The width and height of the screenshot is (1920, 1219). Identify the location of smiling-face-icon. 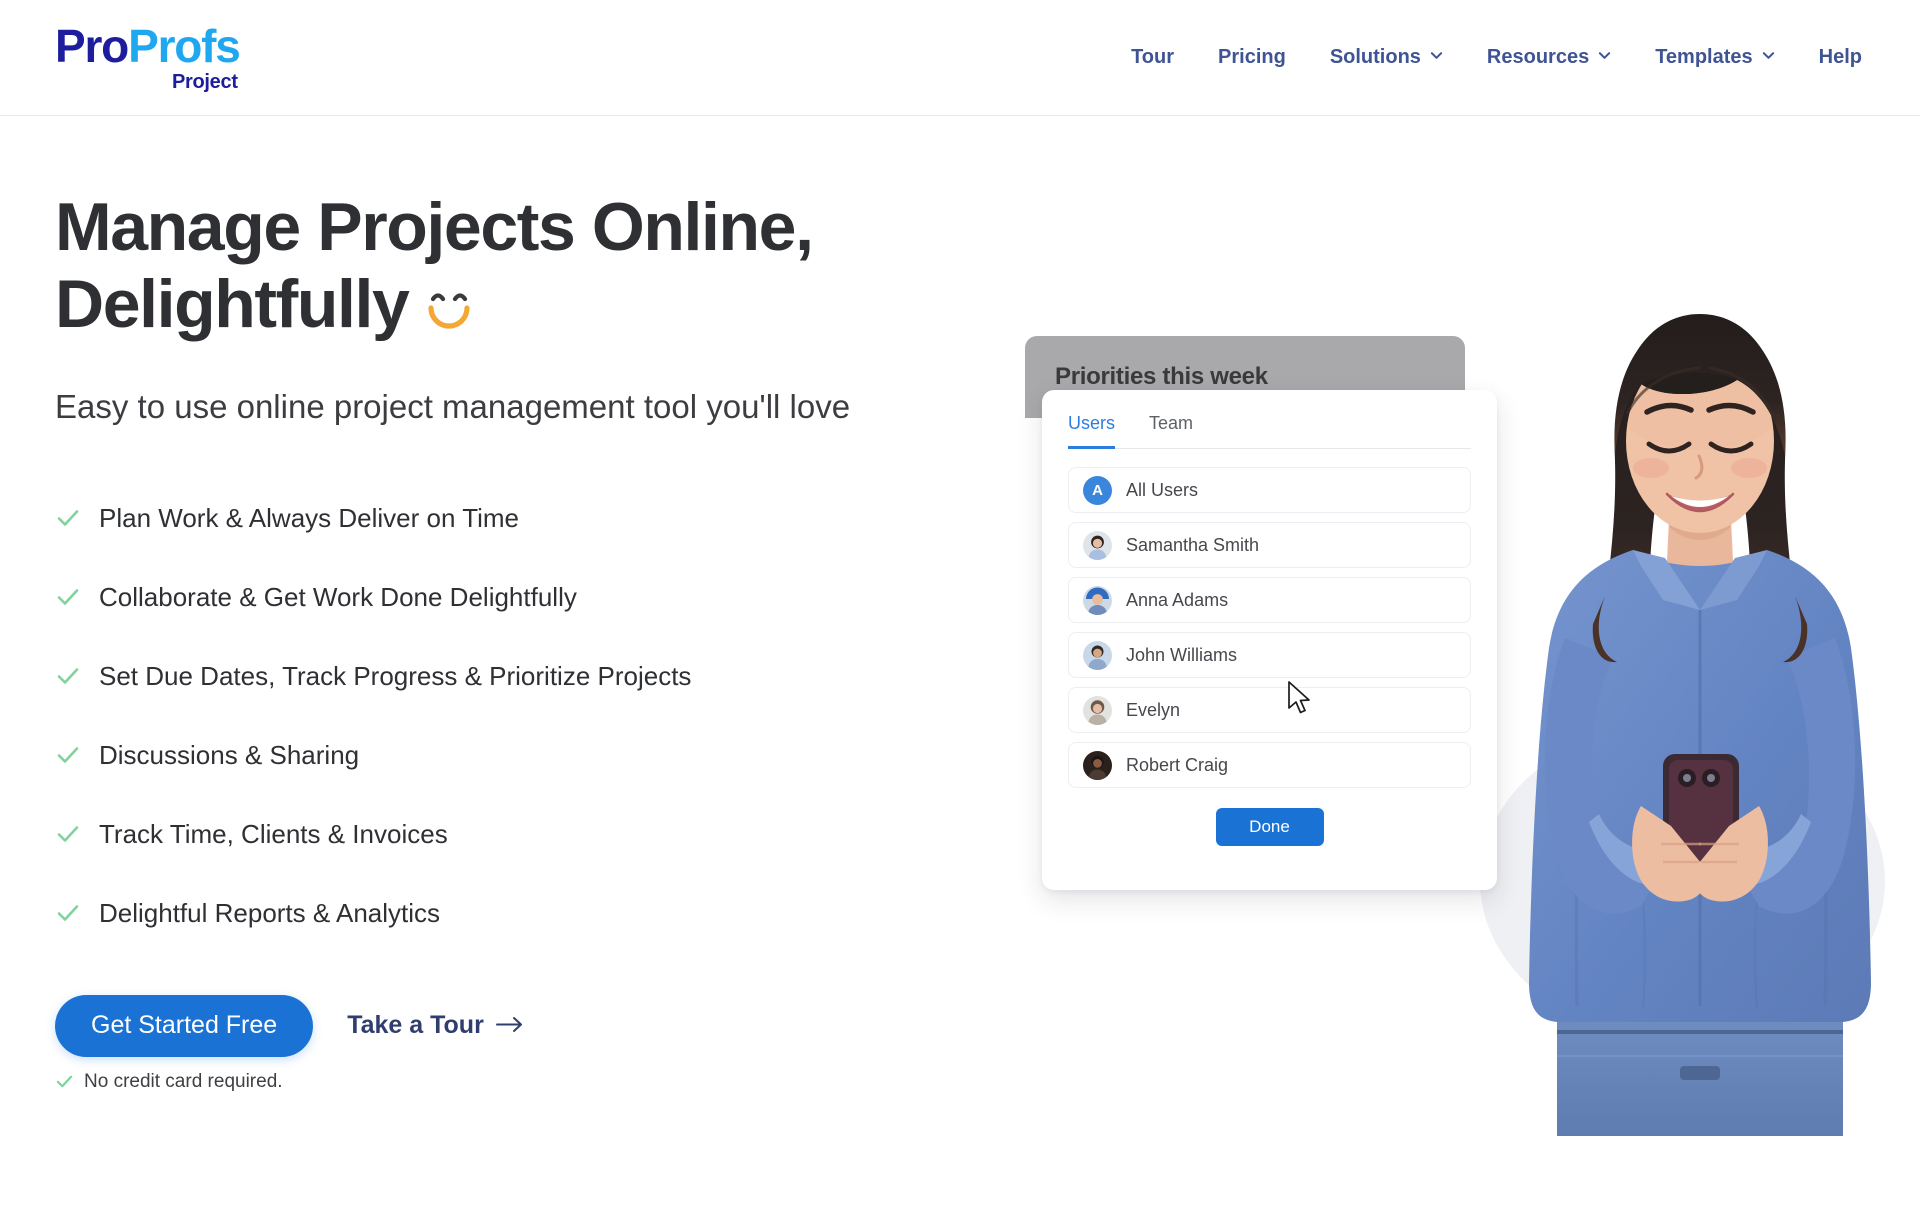
(449, 313).